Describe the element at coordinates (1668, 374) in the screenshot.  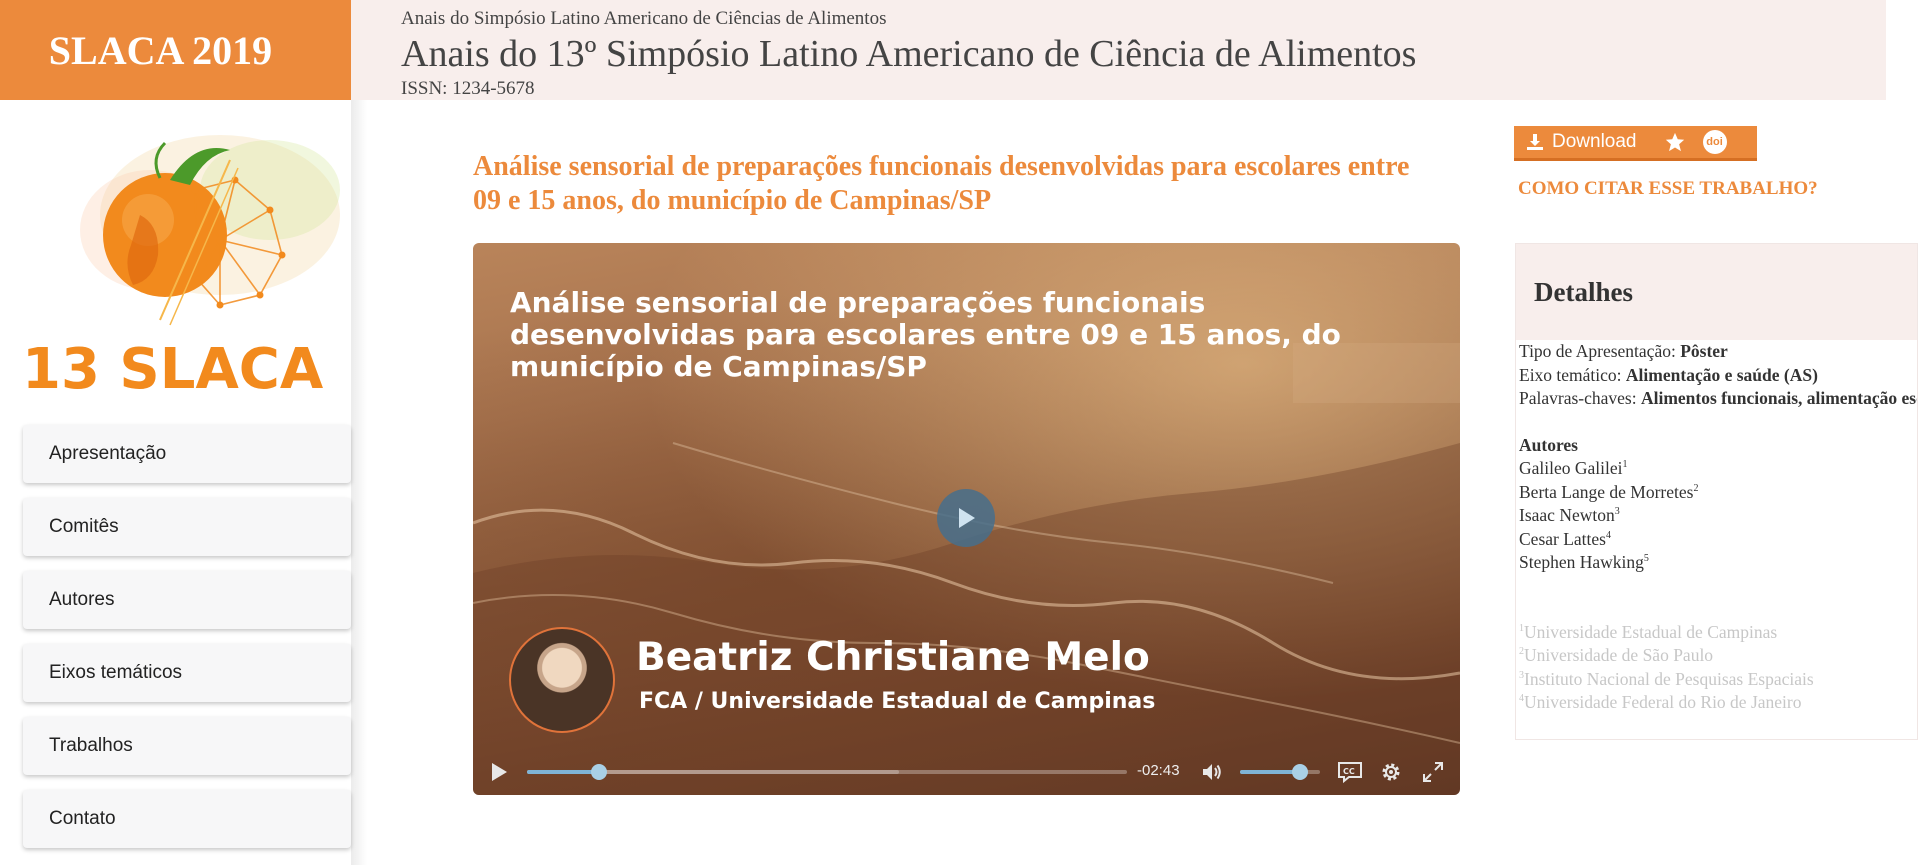
I see `detail-row-eixo: Eixo temático: Alimentação e saúde (AS)` at that location.